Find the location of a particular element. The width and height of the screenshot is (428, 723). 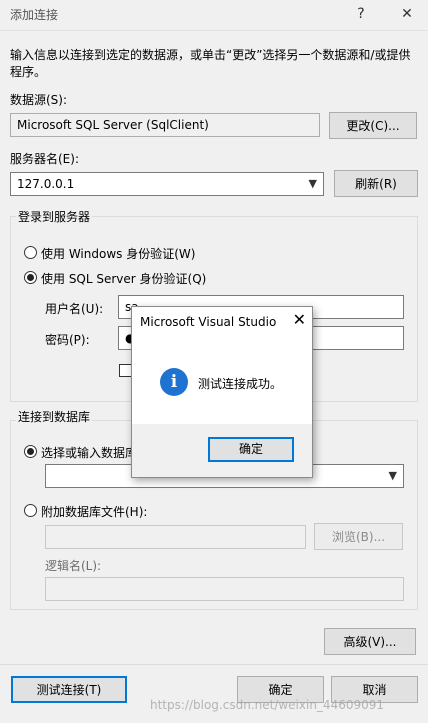

sql-auth-radio is located at coordinates (30, 277).